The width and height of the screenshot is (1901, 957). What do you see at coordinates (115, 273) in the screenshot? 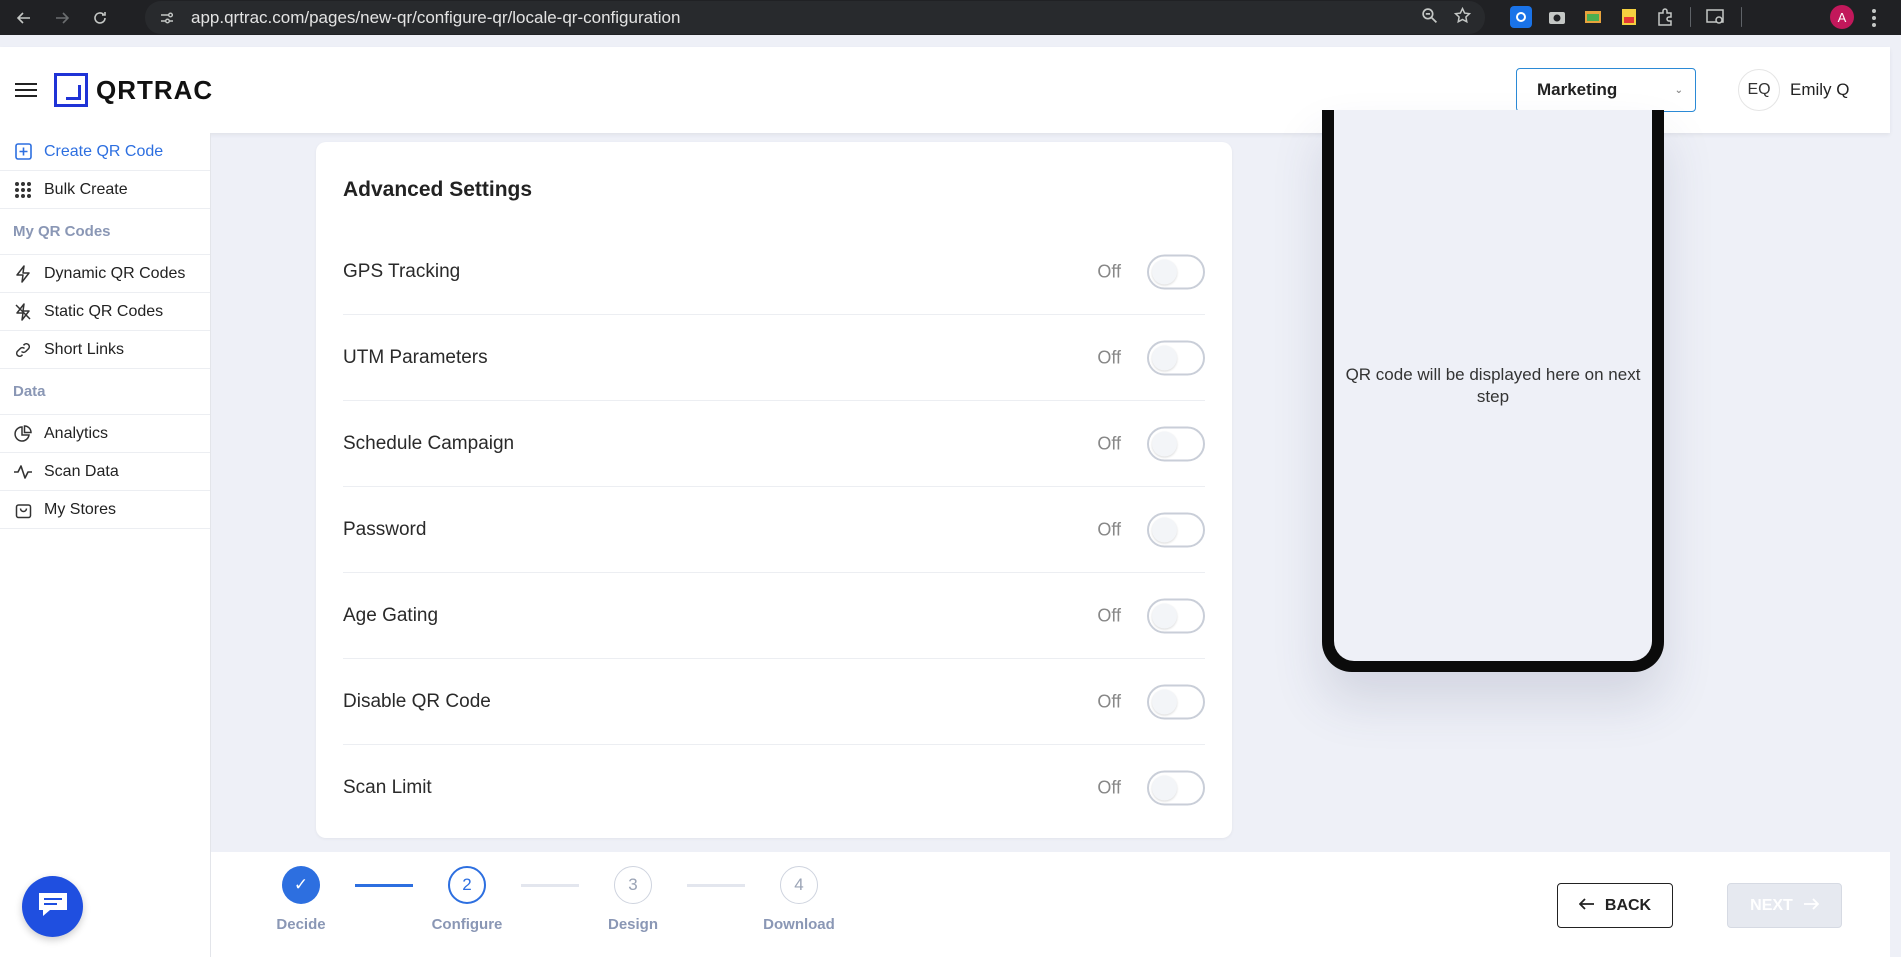
I see `sidebar-item-label: Dynamic QR Codes` at bounding box center [115, 273].